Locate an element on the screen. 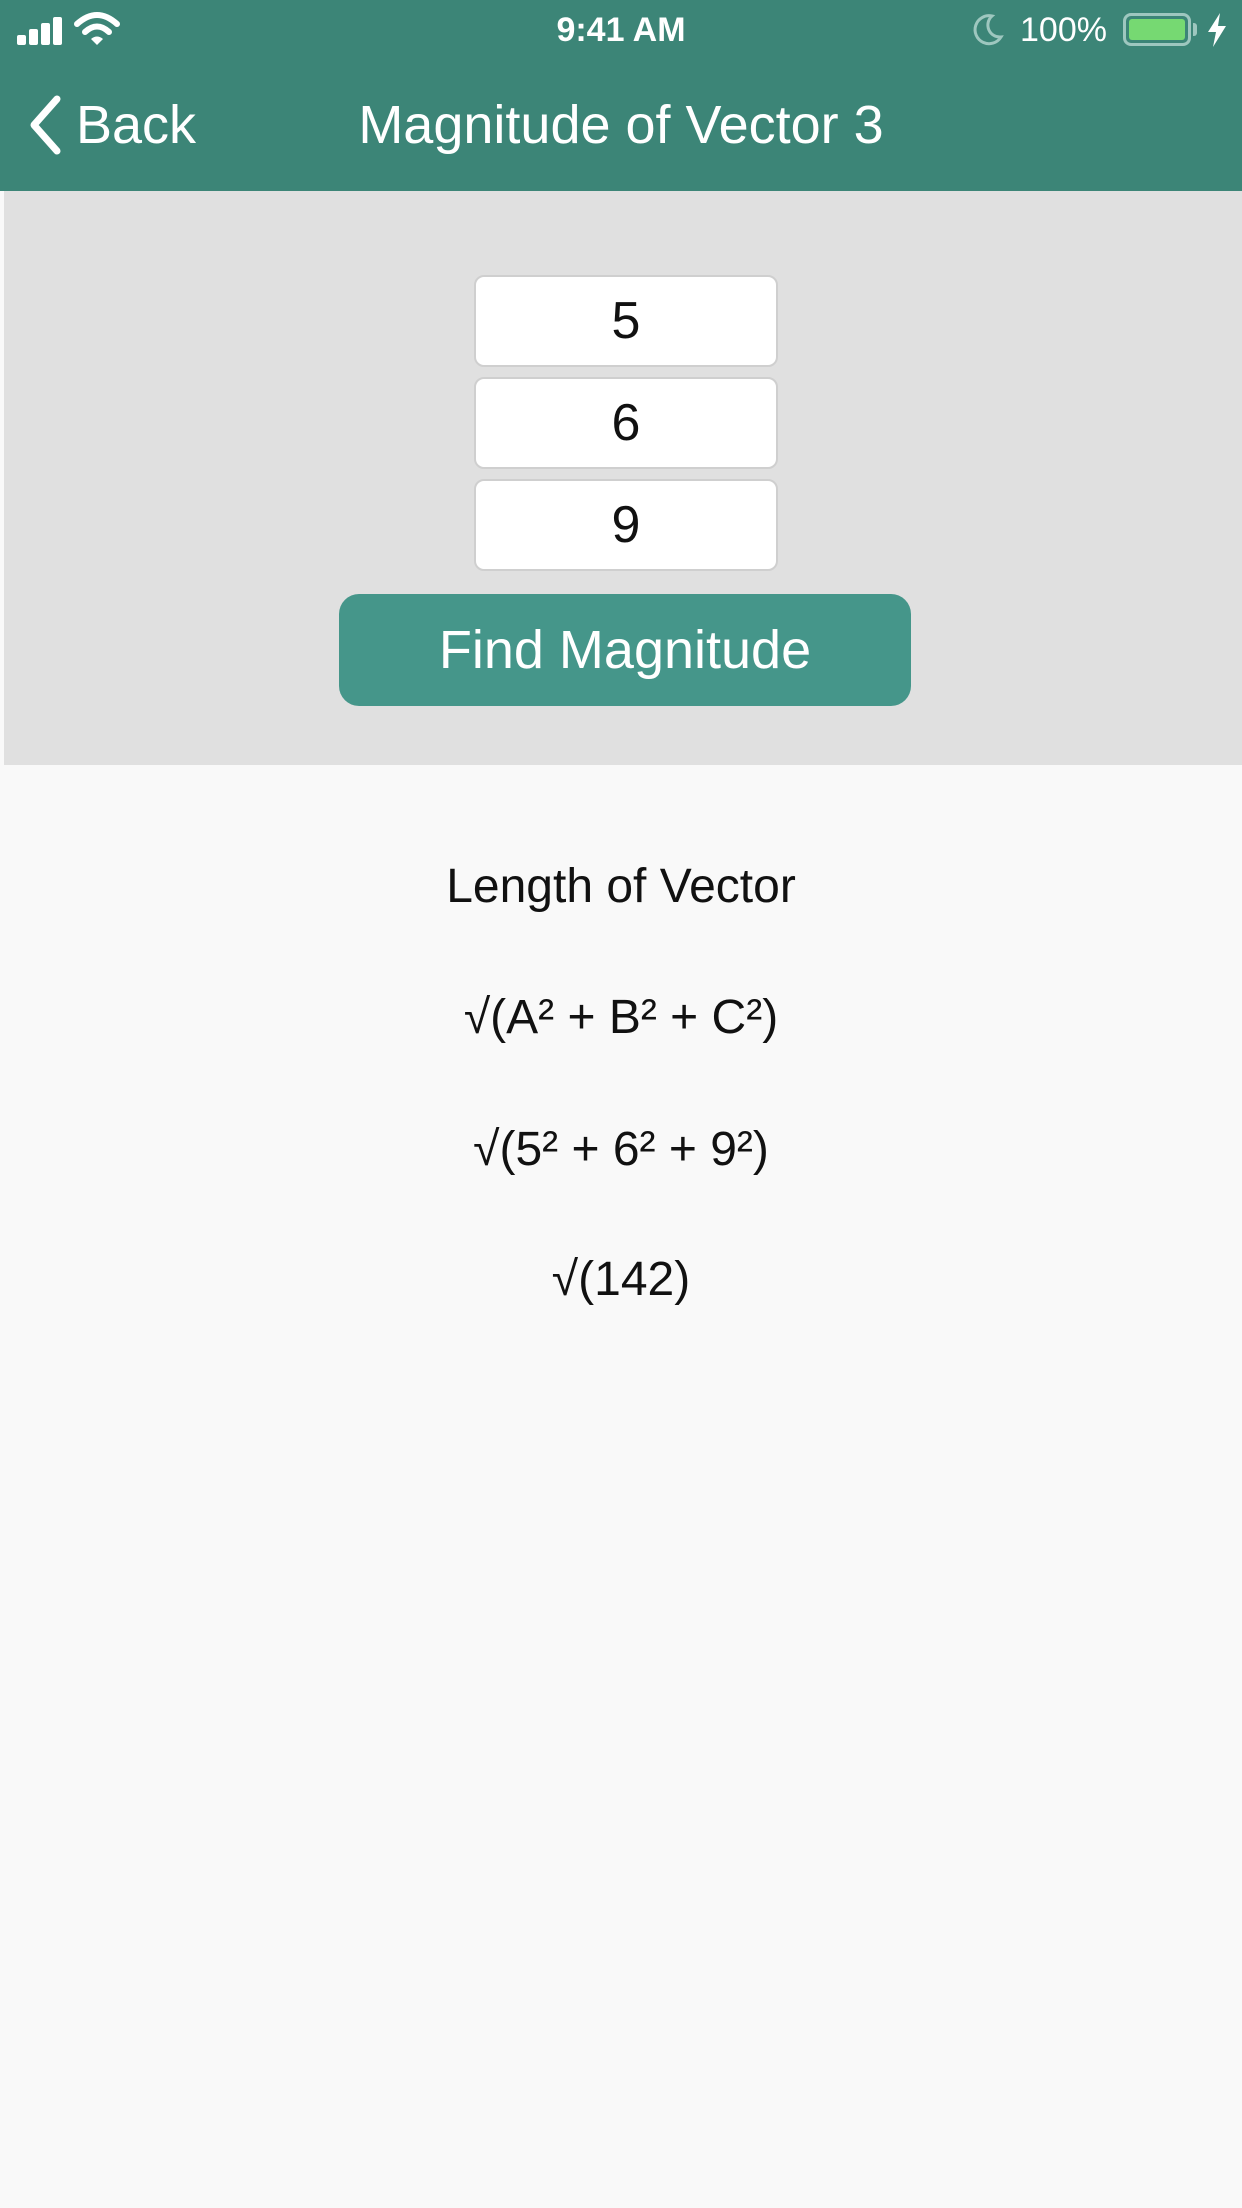  battery-percentage: 100% is located at coordinates (1063, 30).